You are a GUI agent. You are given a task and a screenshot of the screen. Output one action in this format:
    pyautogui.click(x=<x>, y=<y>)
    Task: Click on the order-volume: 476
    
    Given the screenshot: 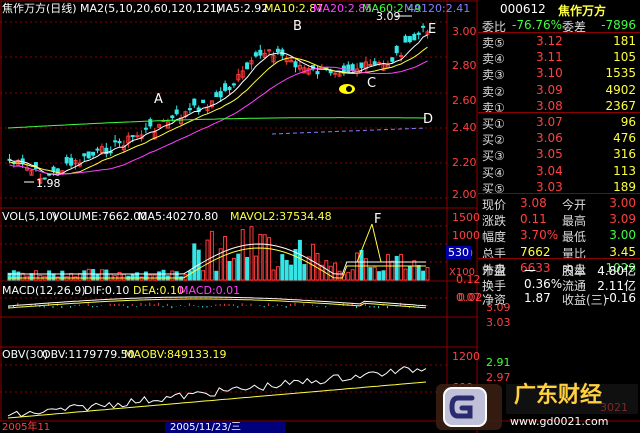 What is the action you would take?
    pyautogui.click(x=624, y=138)
    